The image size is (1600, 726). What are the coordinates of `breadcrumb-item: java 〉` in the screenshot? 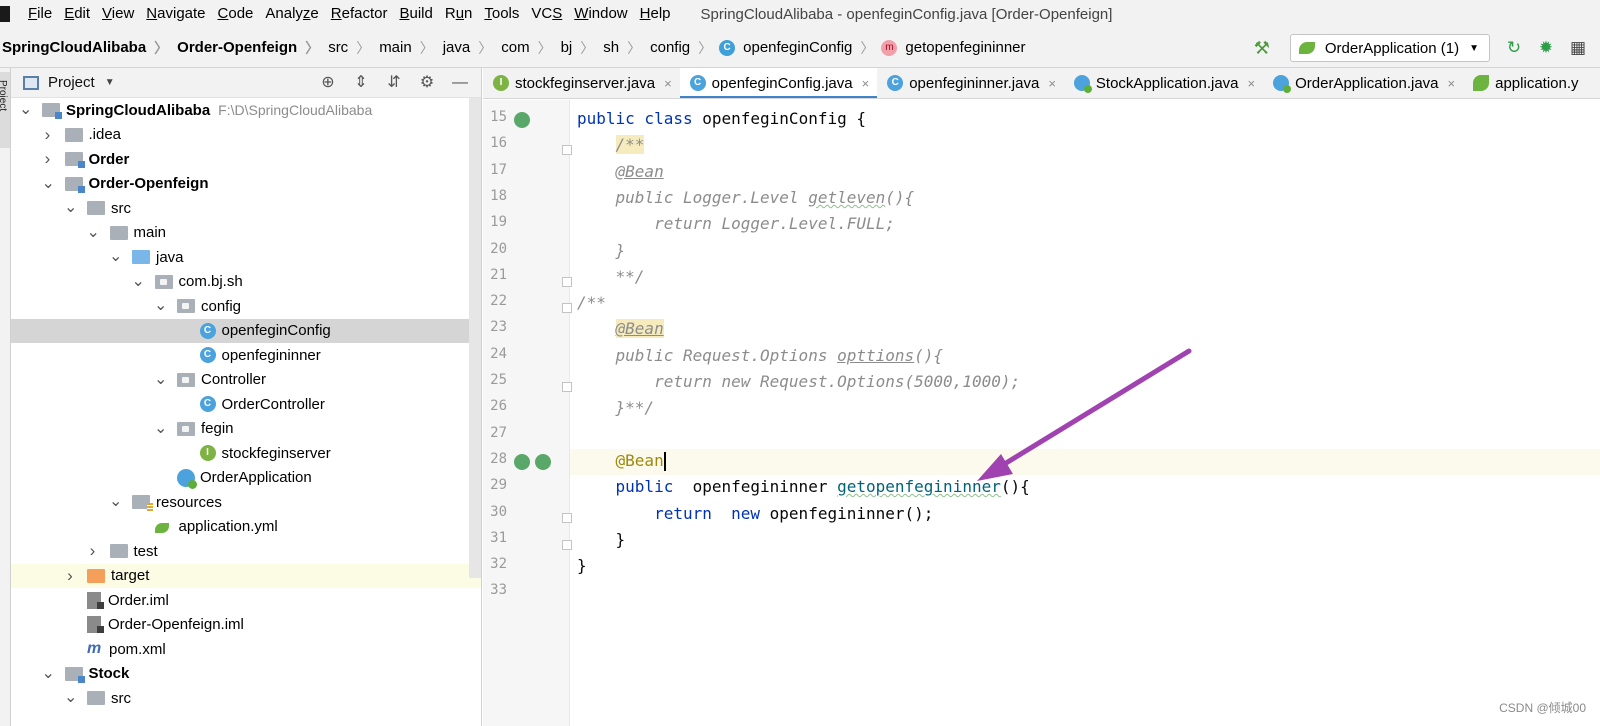 It's located at (470, 48).